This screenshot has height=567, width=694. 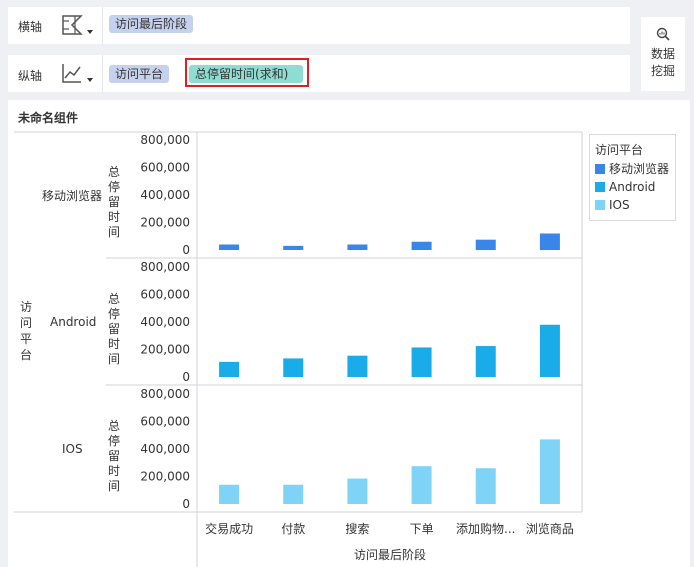 I want to click on x-tick-label: 浏览商品, so click(x=550, y=528).